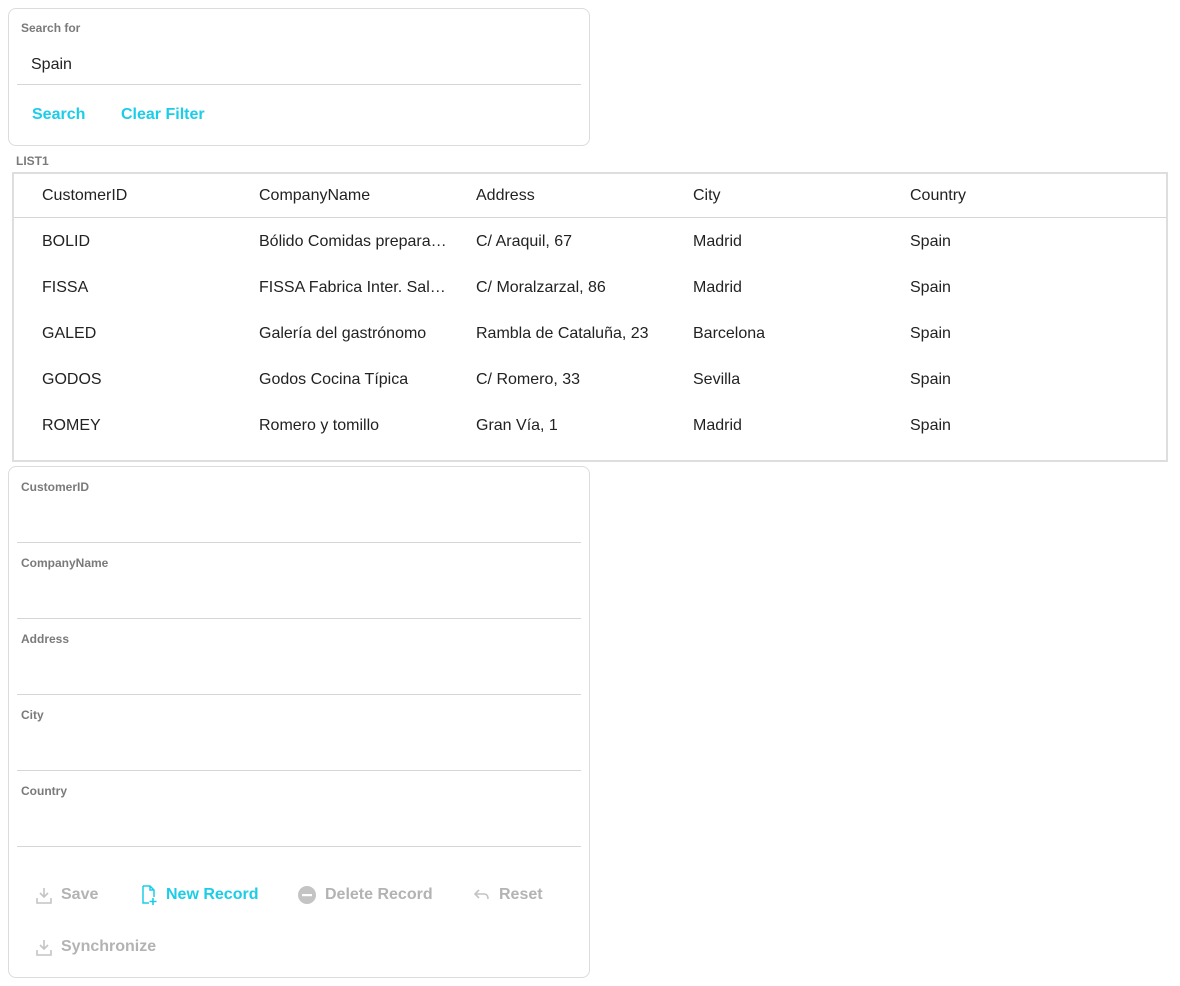 The image size is (1180, 986). I want to click on search-button: Search, so click(58, 115).